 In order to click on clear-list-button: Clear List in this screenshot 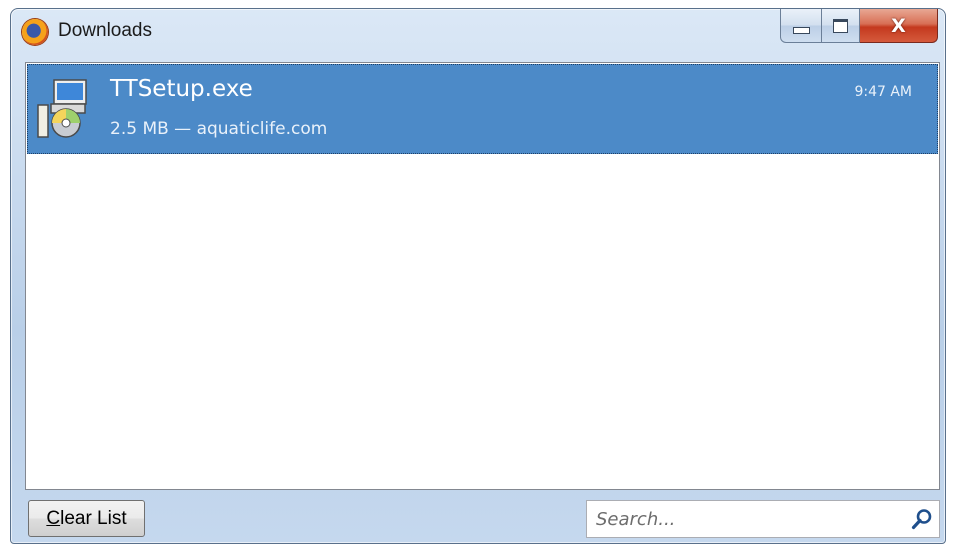, I will do `click(86, 518)`.